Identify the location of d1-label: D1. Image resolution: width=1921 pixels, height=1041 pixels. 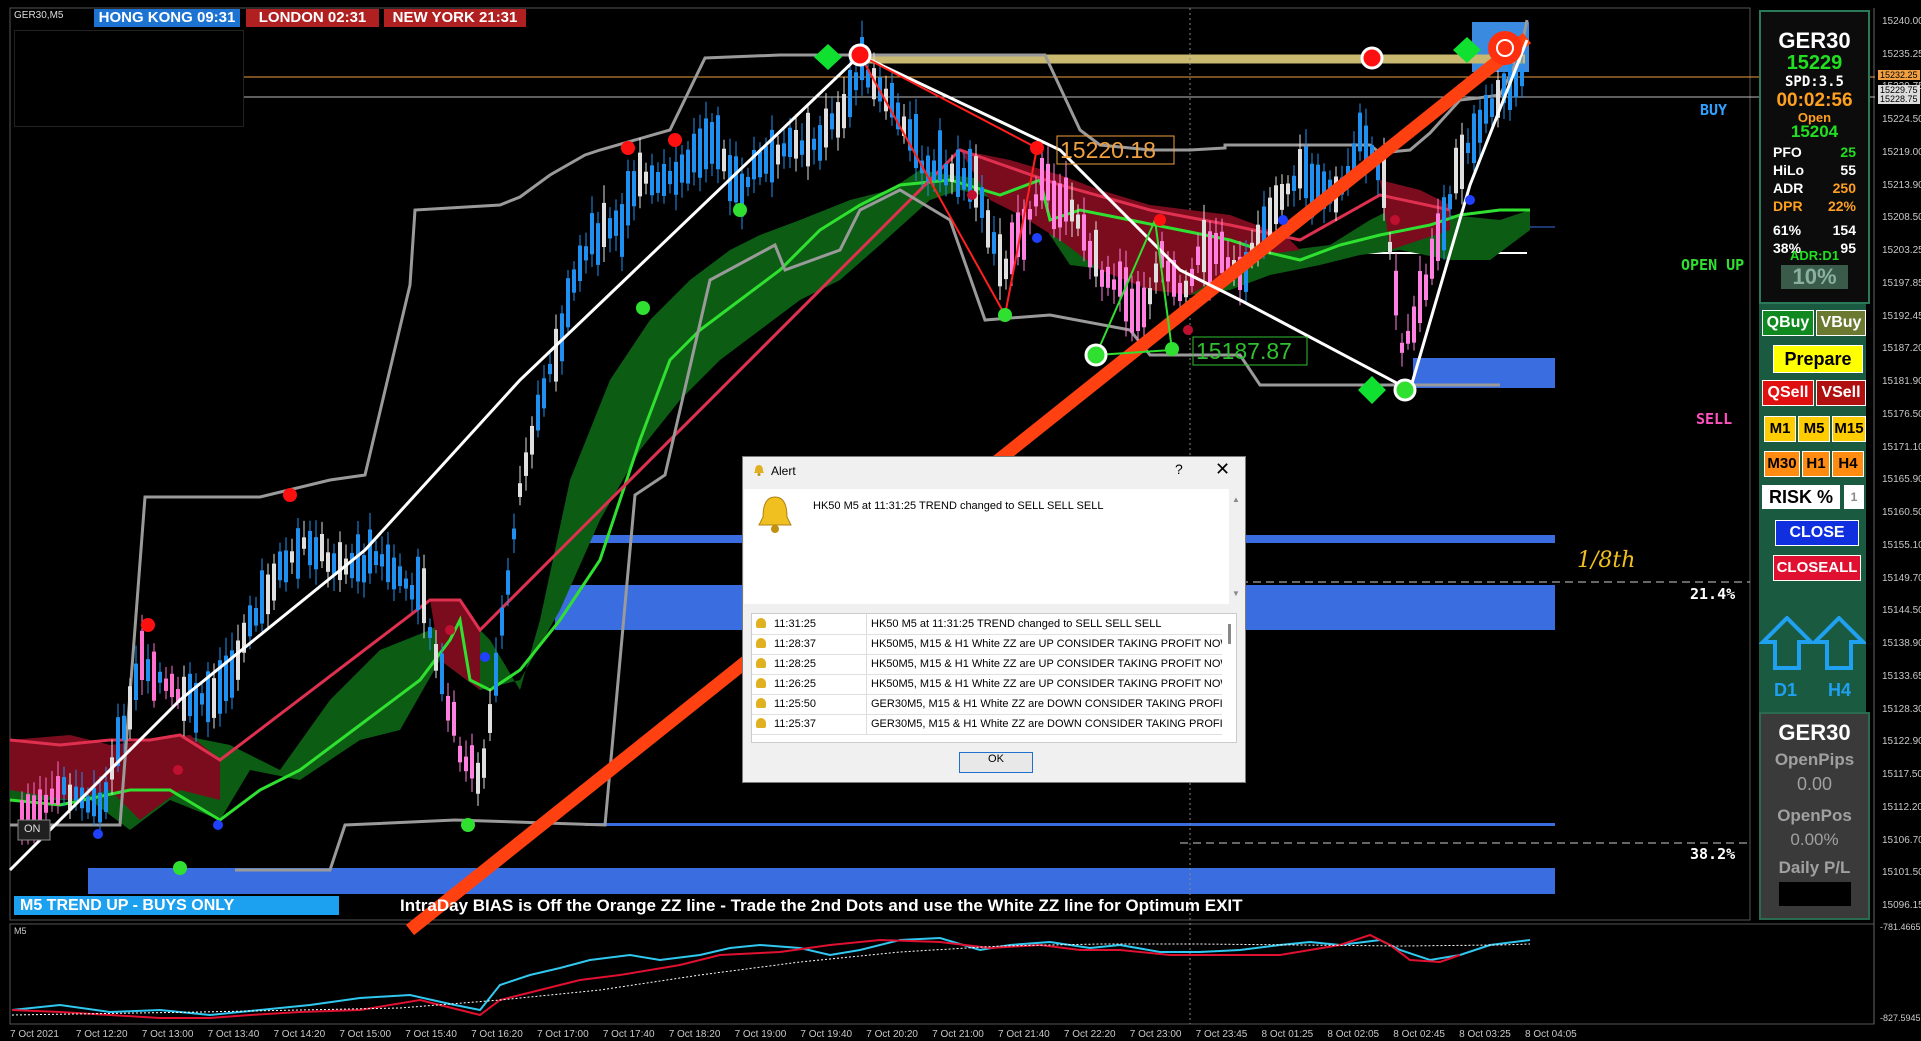
(1786, 690).